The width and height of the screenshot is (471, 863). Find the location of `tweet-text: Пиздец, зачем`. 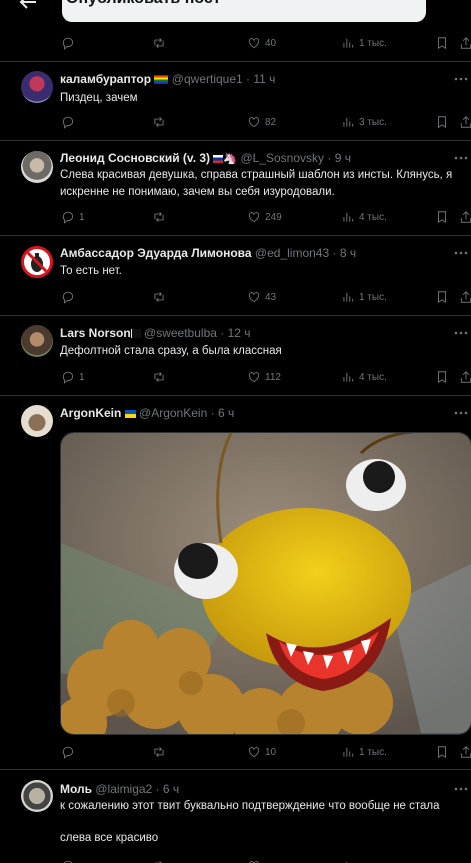

tweet-text: Пиздец, зачем is located at coordinates (99, 98).